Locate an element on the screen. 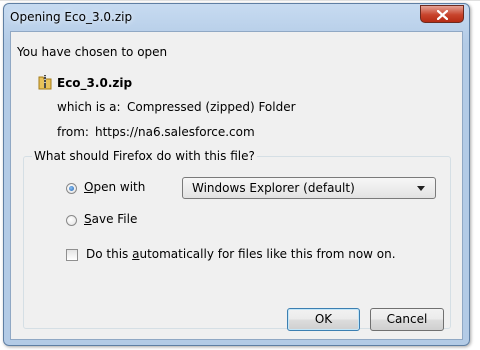 This screenshot has height=350, width=480. file-name: Eco_3.0.zip is located at coordinates (95, 83).